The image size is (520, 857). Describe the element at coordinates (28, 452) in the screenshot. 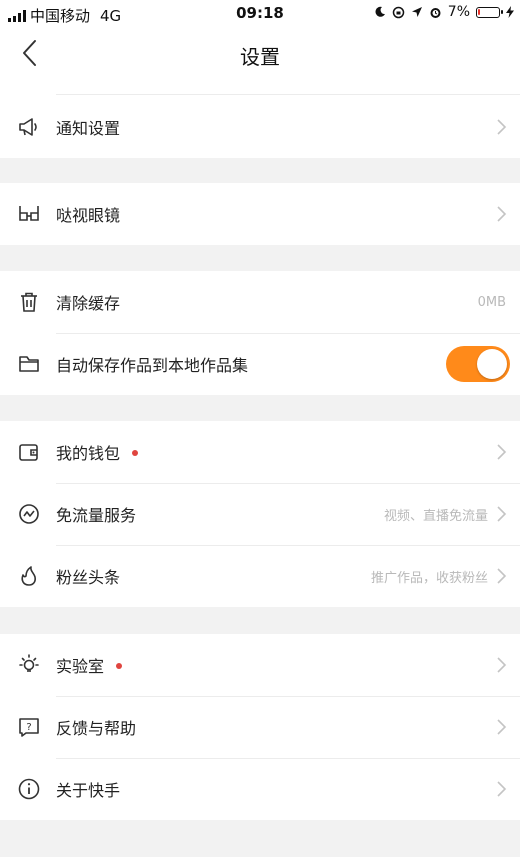

I see `wallet-icon` at that location.